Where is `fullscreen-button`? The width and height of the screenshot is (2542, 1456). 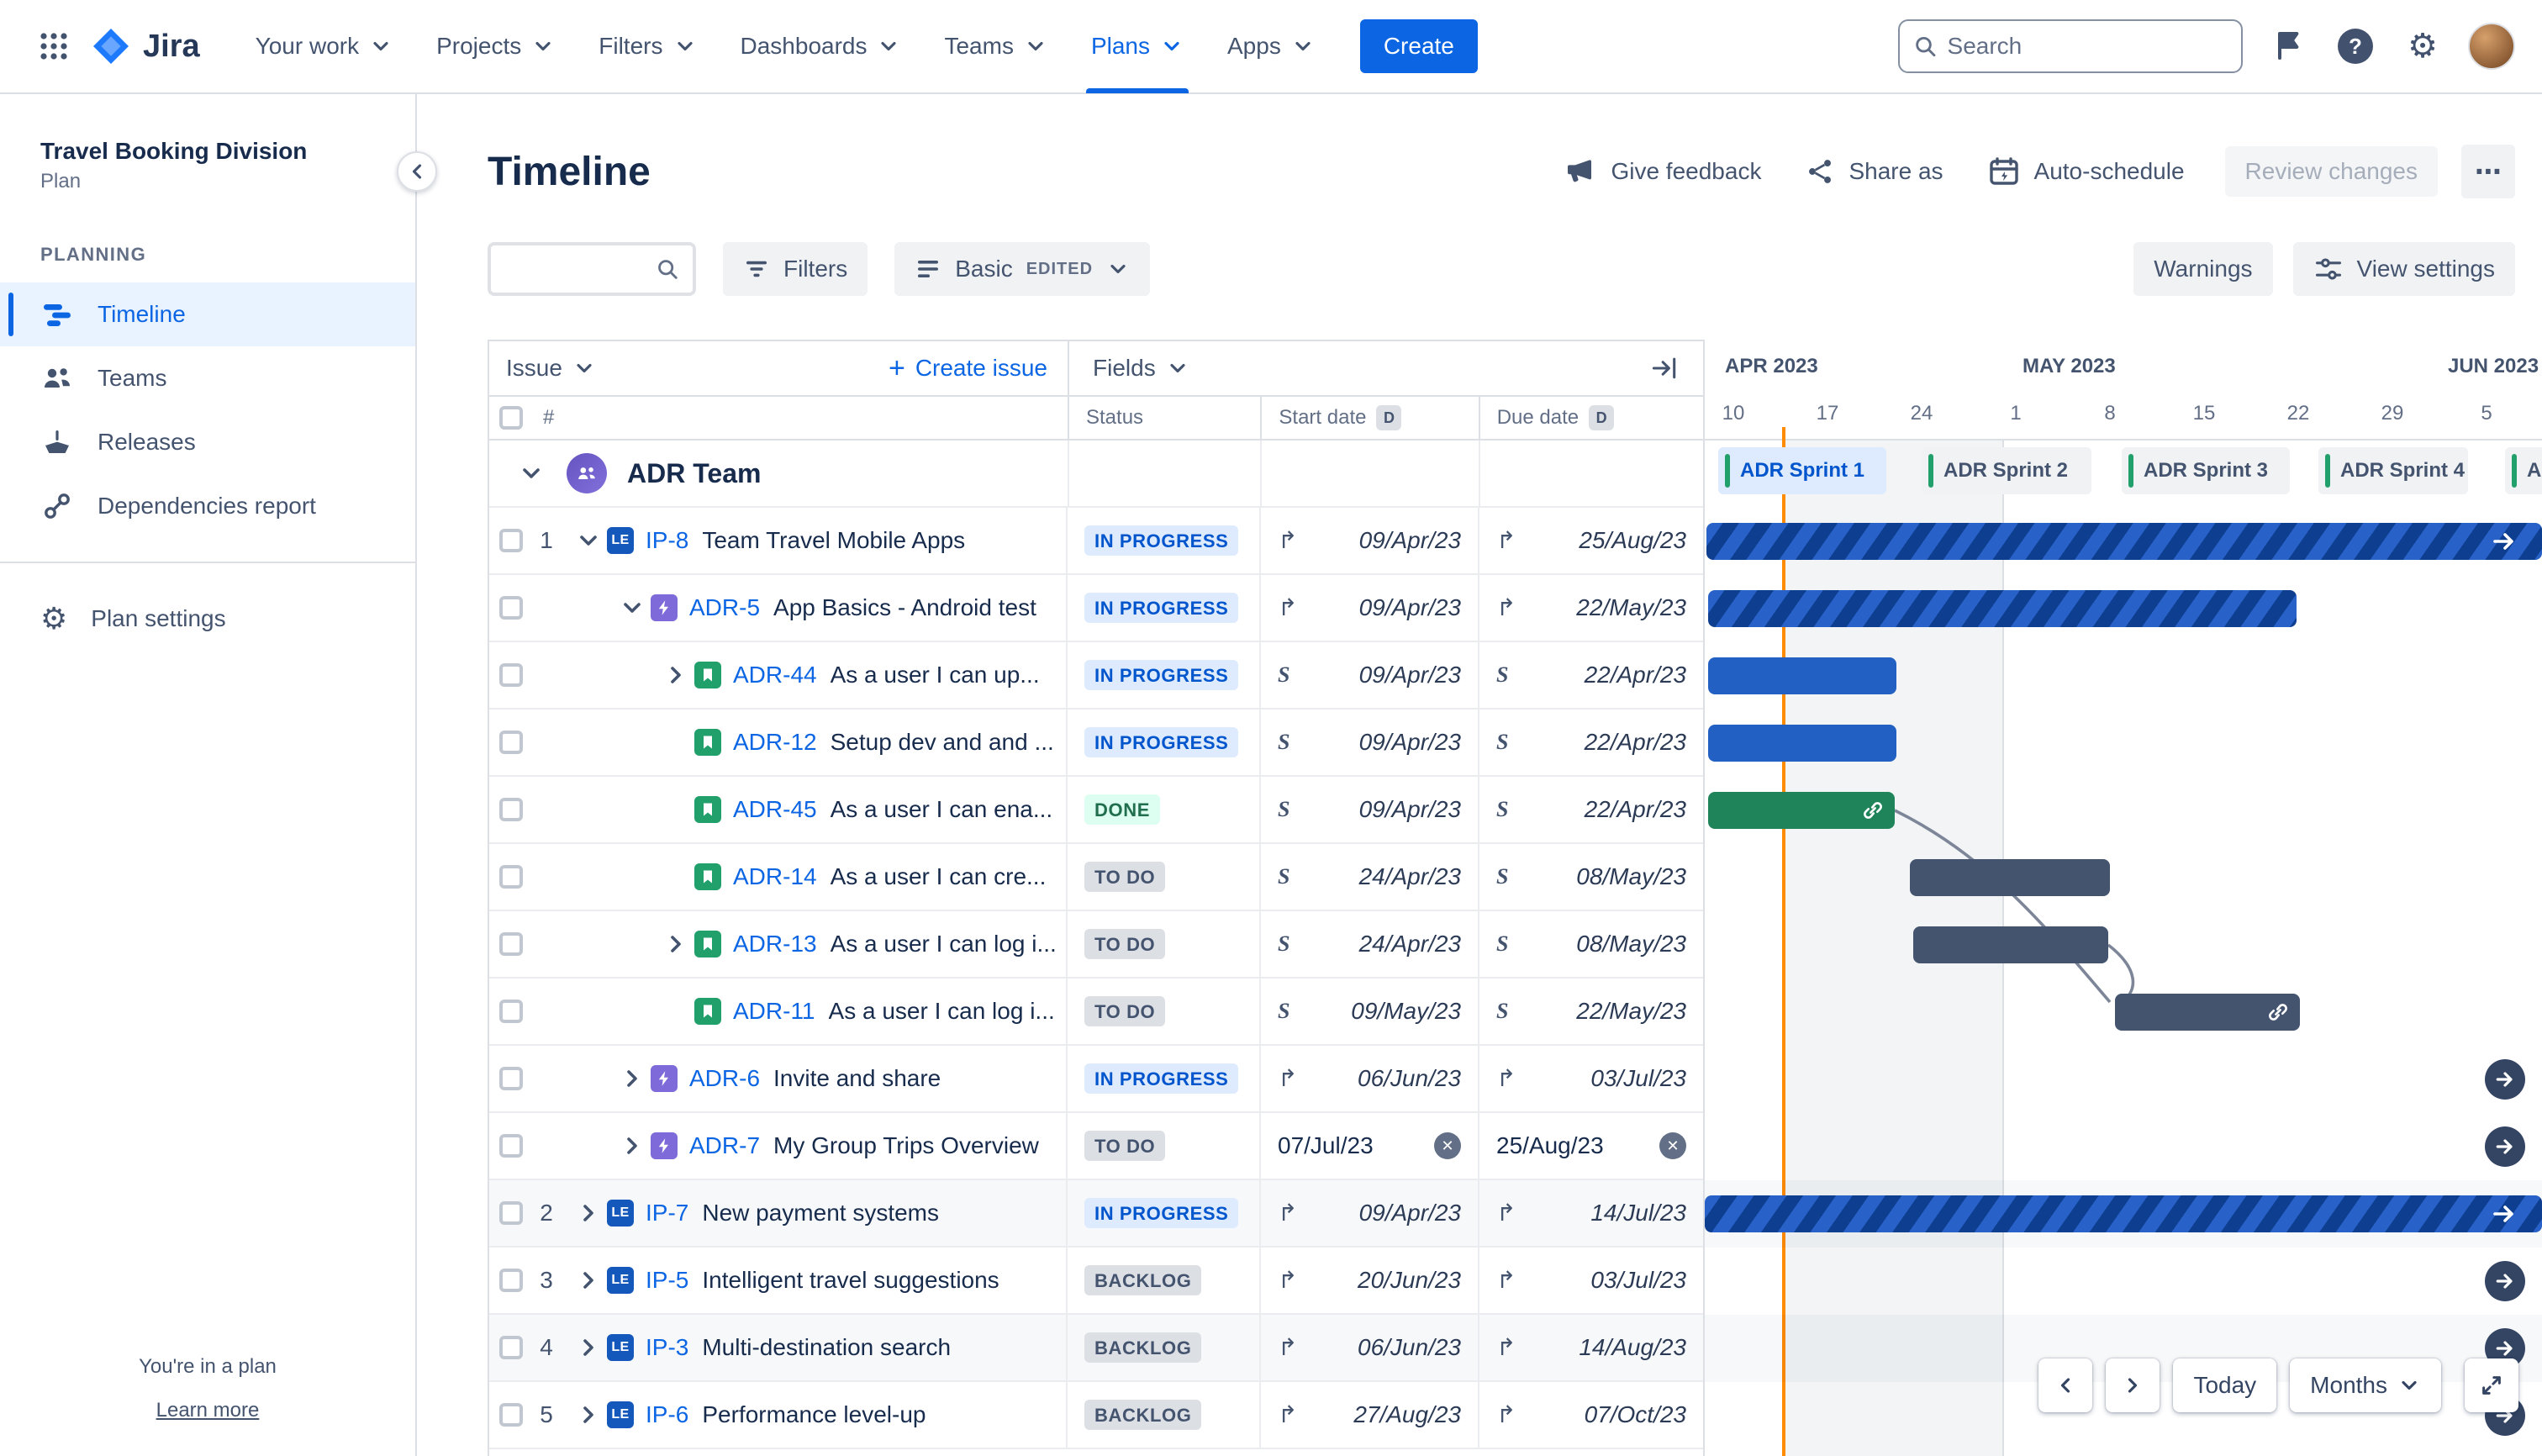
fullscreen-button is located at coordinates (2491, 1385).